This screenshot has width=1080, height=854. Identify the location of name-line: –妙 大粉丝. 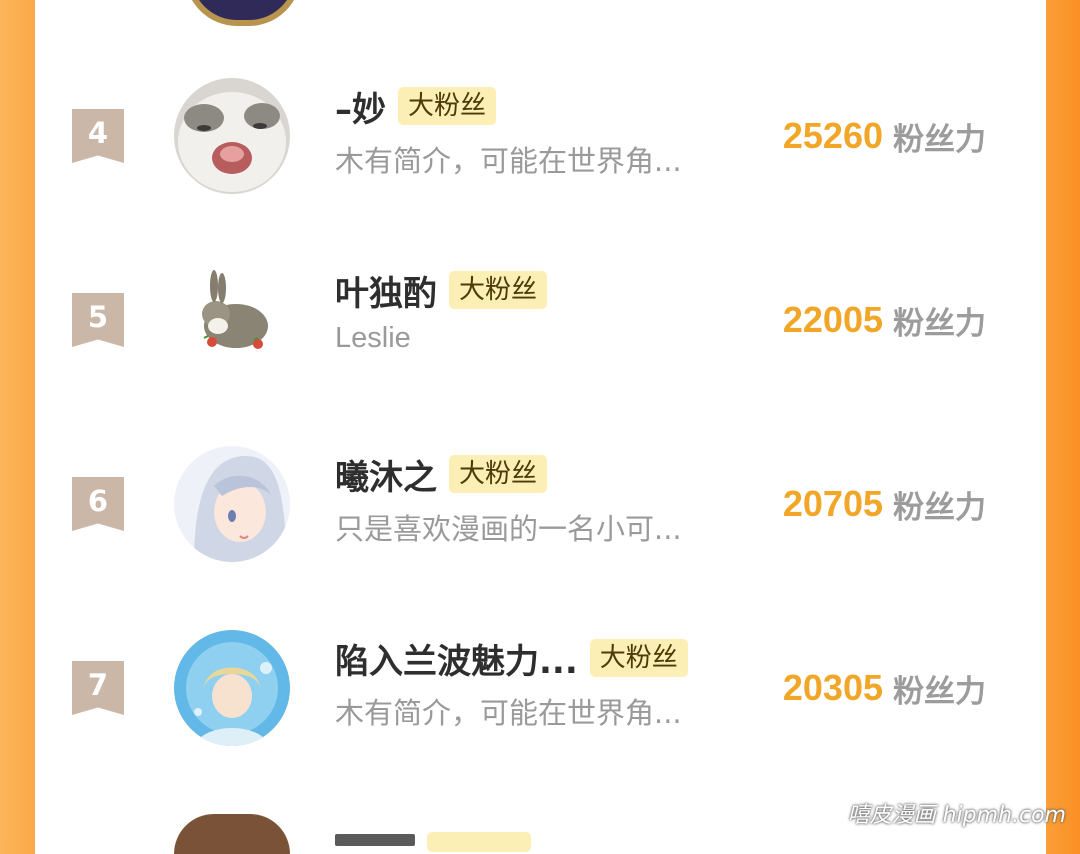
(416, 106).